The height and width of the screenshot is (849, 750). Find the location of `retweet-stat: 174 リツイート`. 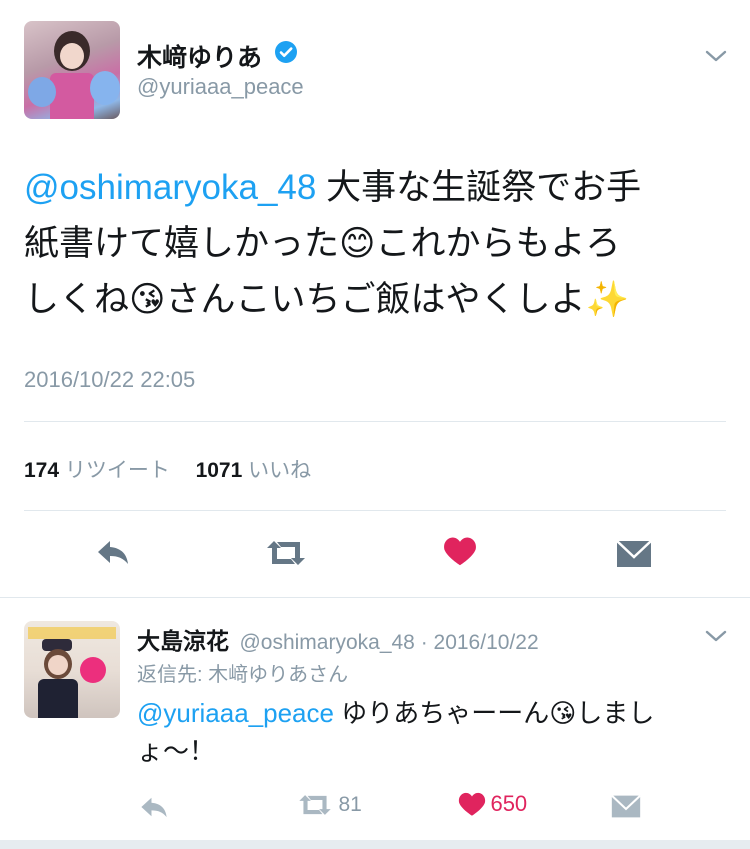

retweet-stat: 174 リツイート is located at coordinates (97, 470).